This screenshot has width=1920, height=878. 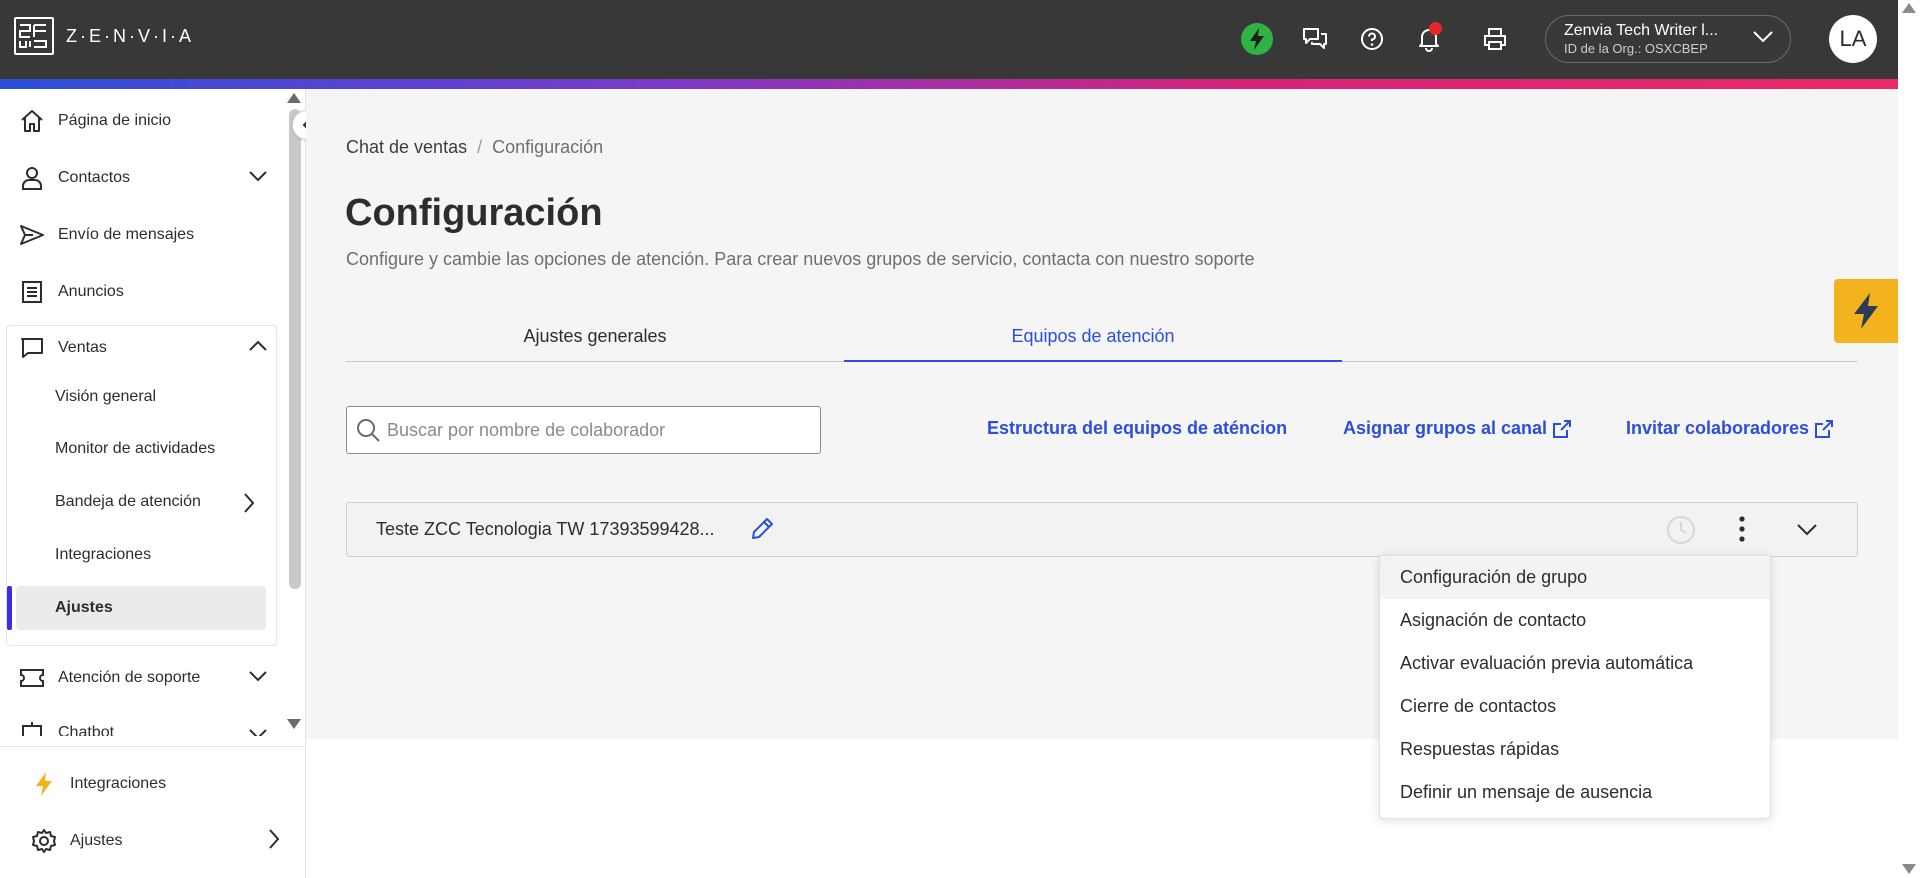 What do you see at coordinates (1718, 428) in the screenshot?
I see `invite-collaborators-label: Invitar colaboradores` at bounding box center [1718, 428].